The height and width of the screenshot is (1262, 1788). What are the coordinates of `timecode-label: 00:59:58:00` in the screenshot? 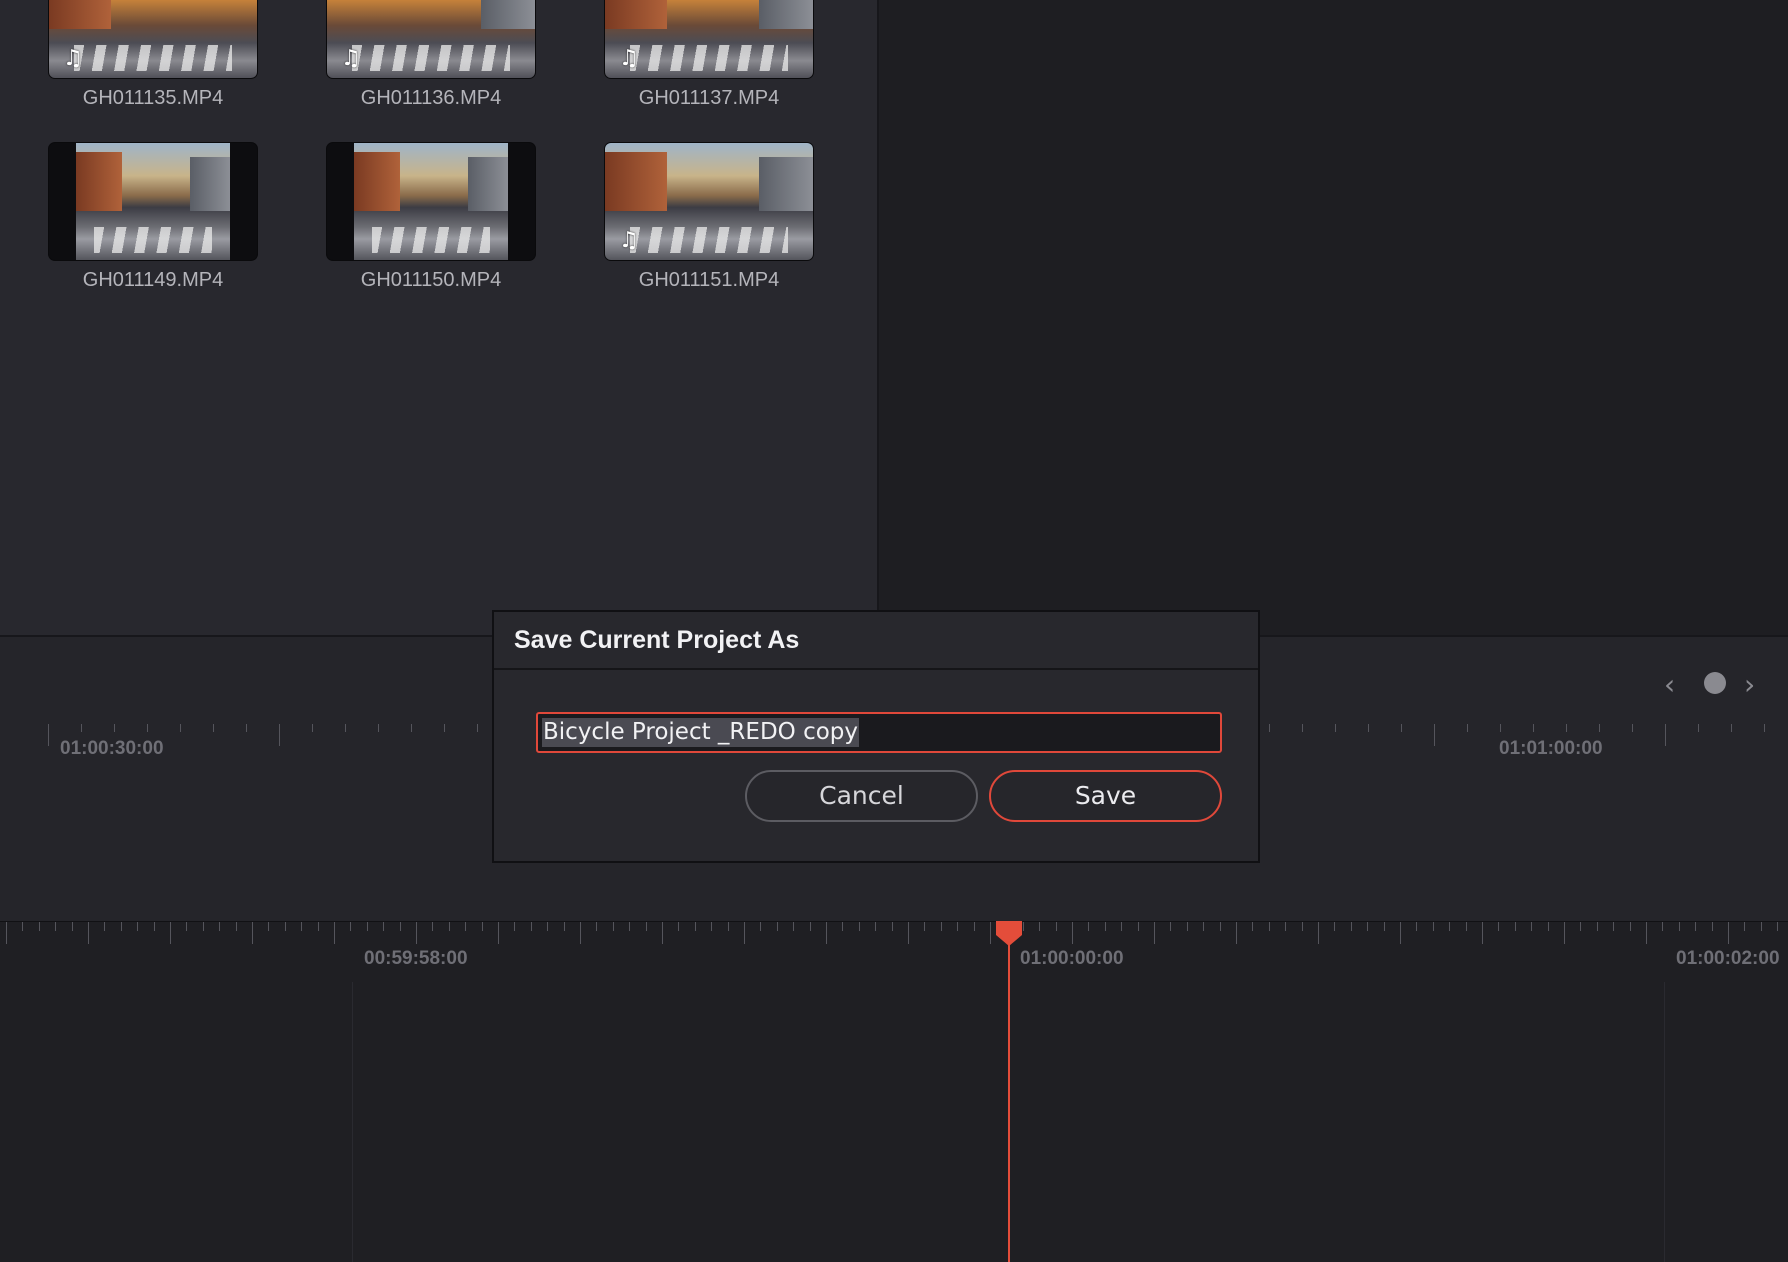 It's located at (416, 958).